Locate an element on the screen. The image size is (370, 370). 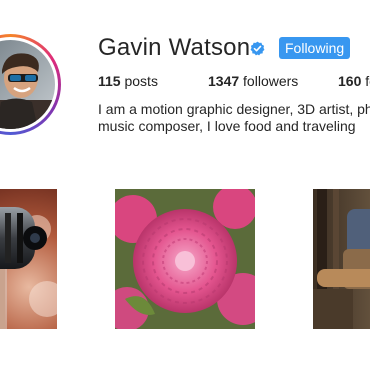
avatar is located at coordinates (27, 84).